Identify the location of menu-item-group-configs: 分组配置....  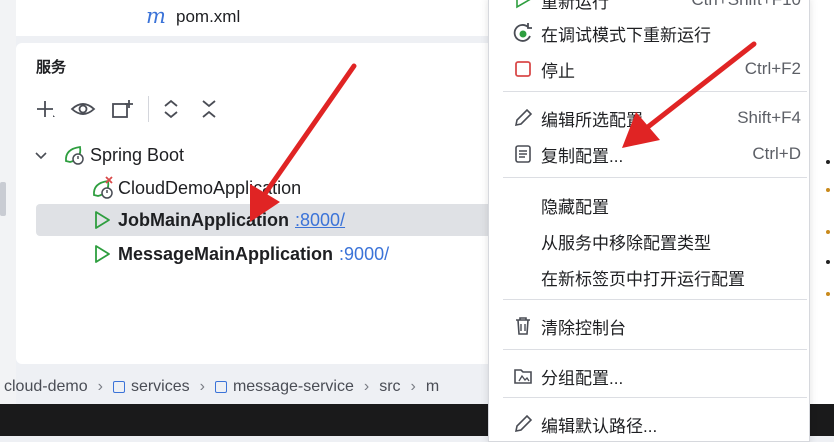
(649, 376).